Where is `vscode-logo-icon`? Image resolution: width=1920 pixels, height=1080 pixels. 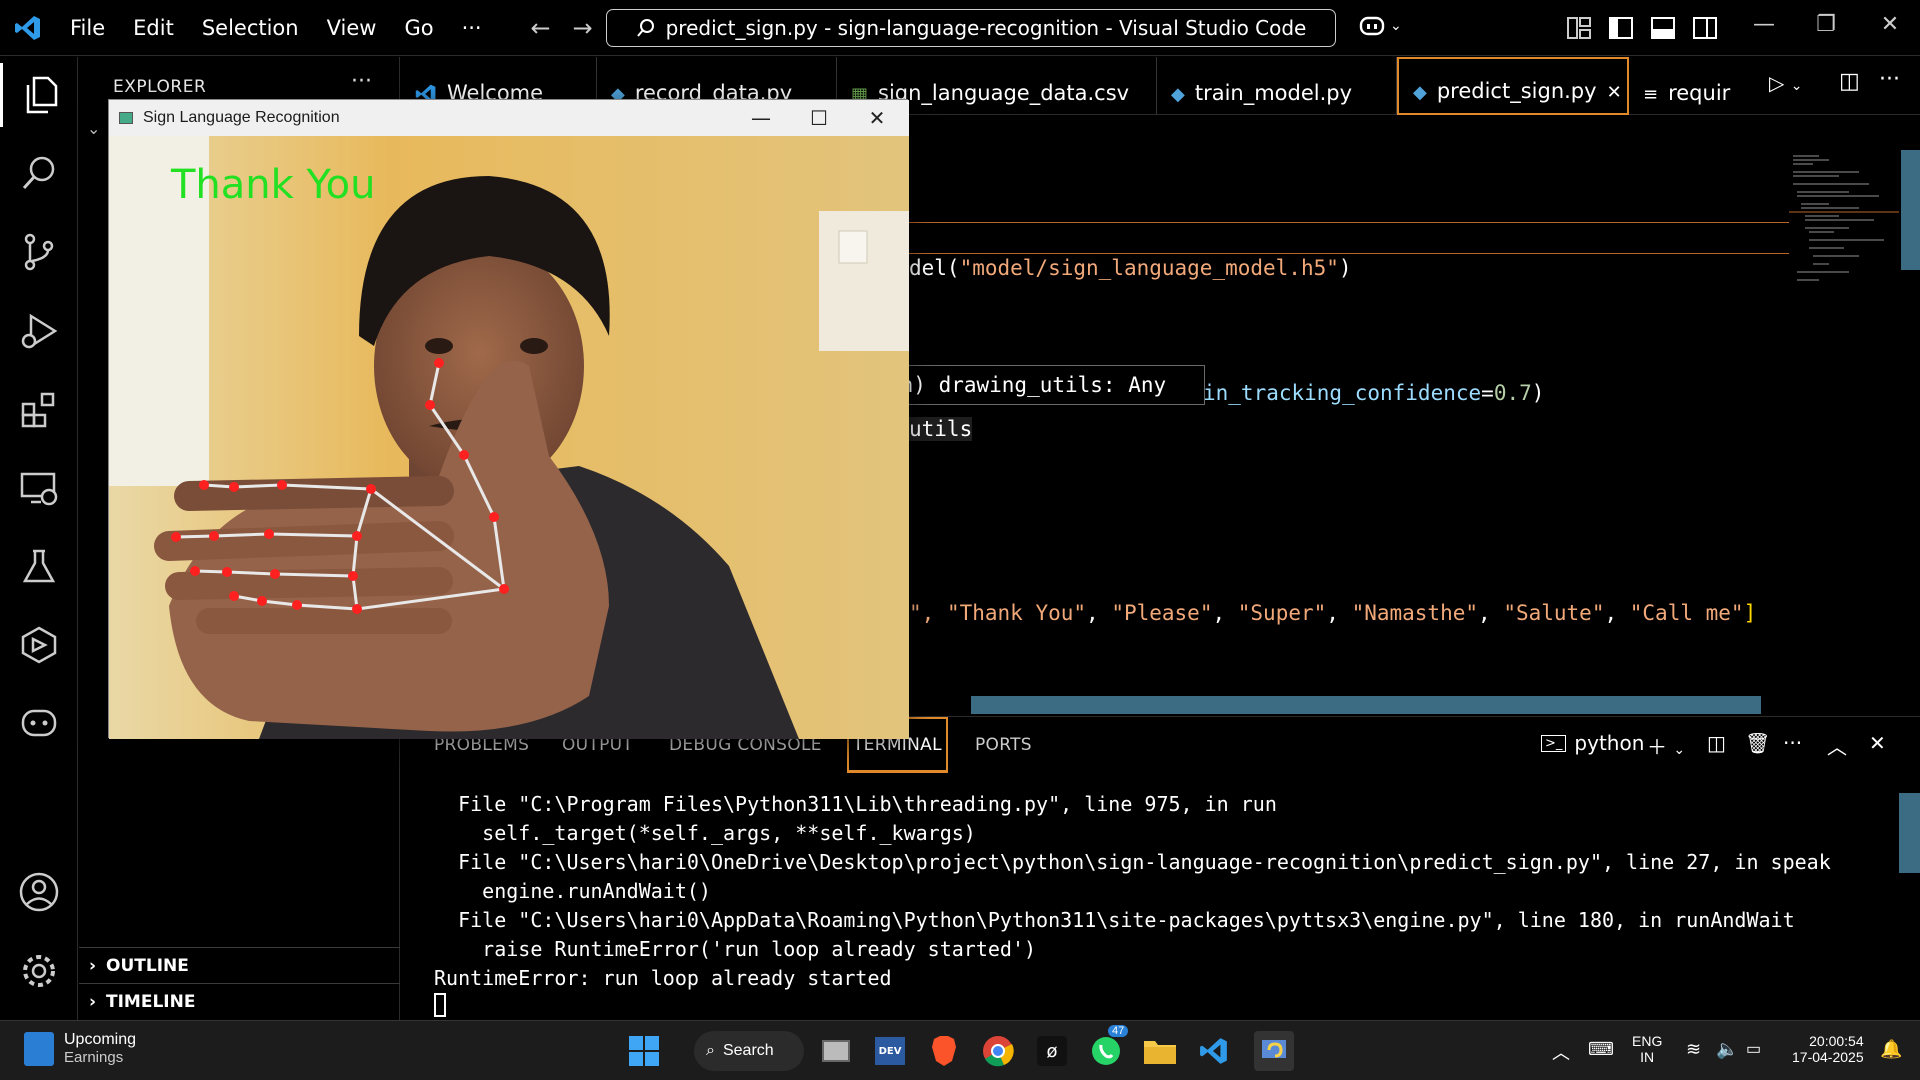 vscode-logo-icon is located at coordinates (28, 28).